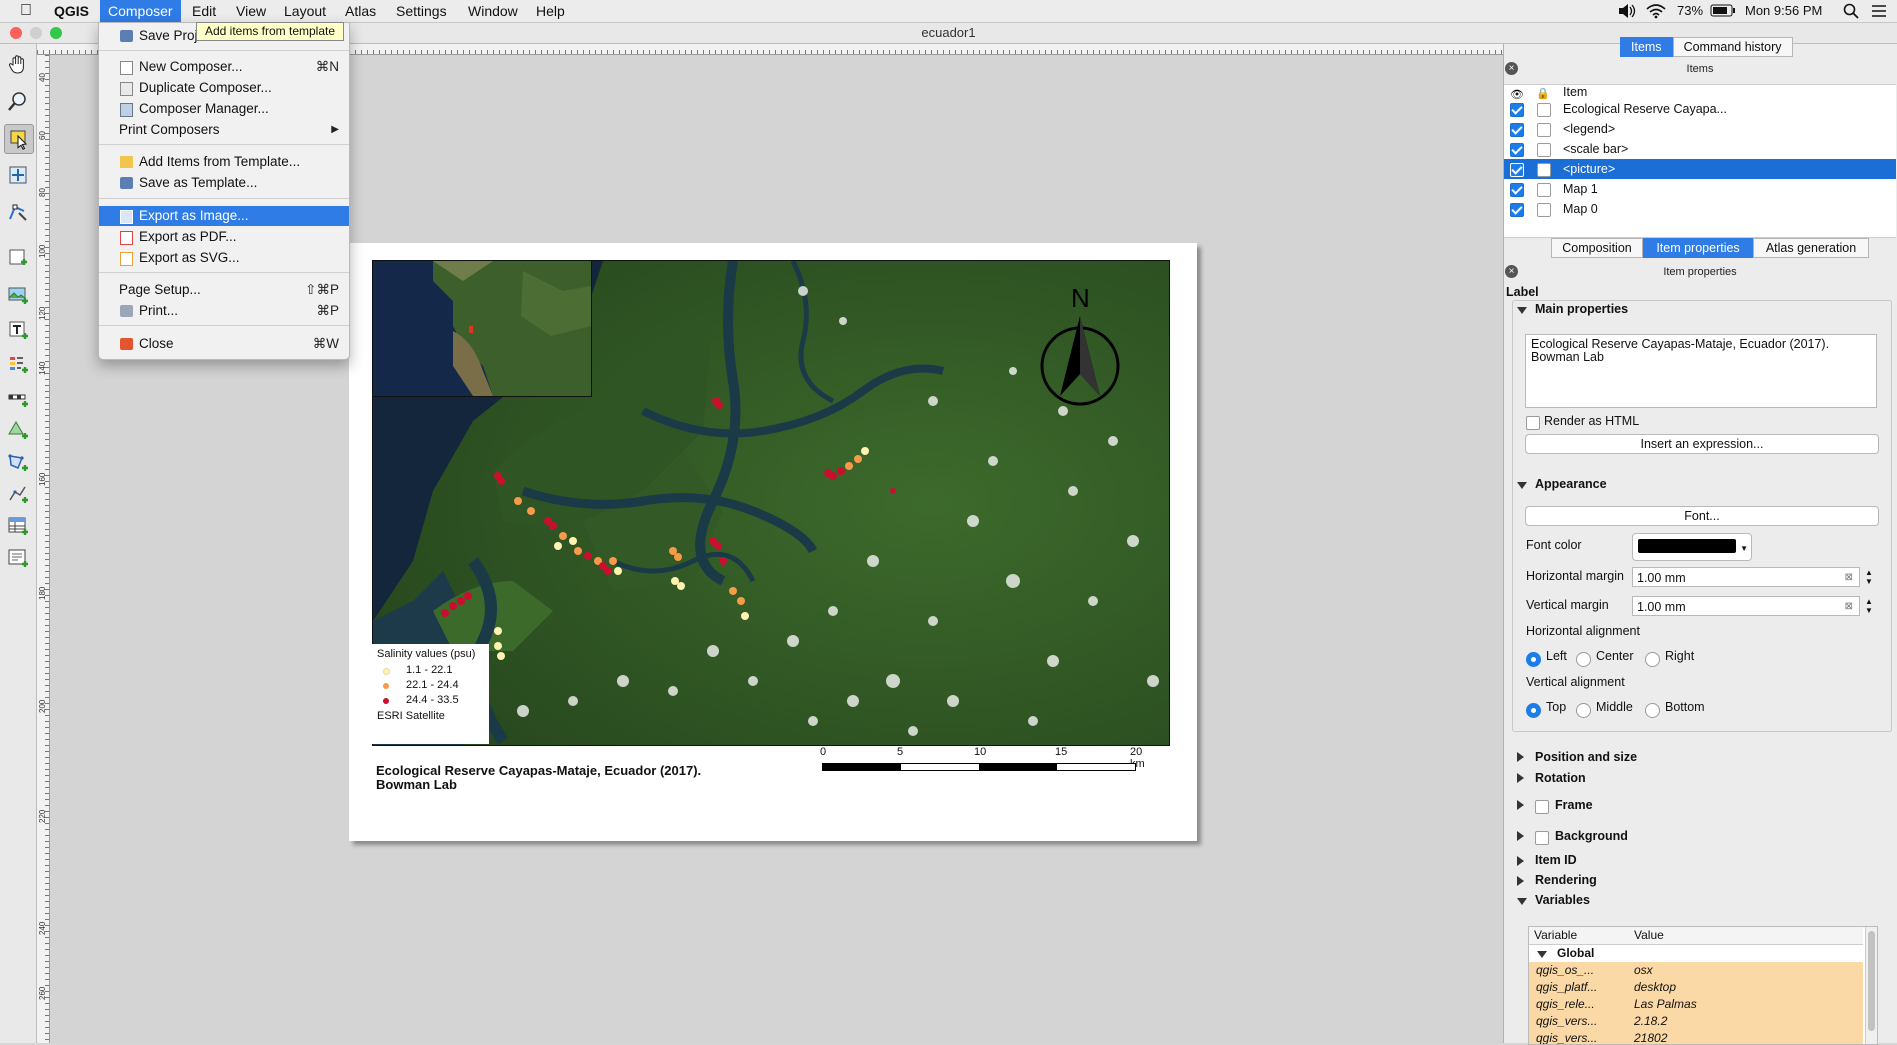 This screenshot has height=1045, width=1897. I want to click on menu-help: Help, so click(550, 11).